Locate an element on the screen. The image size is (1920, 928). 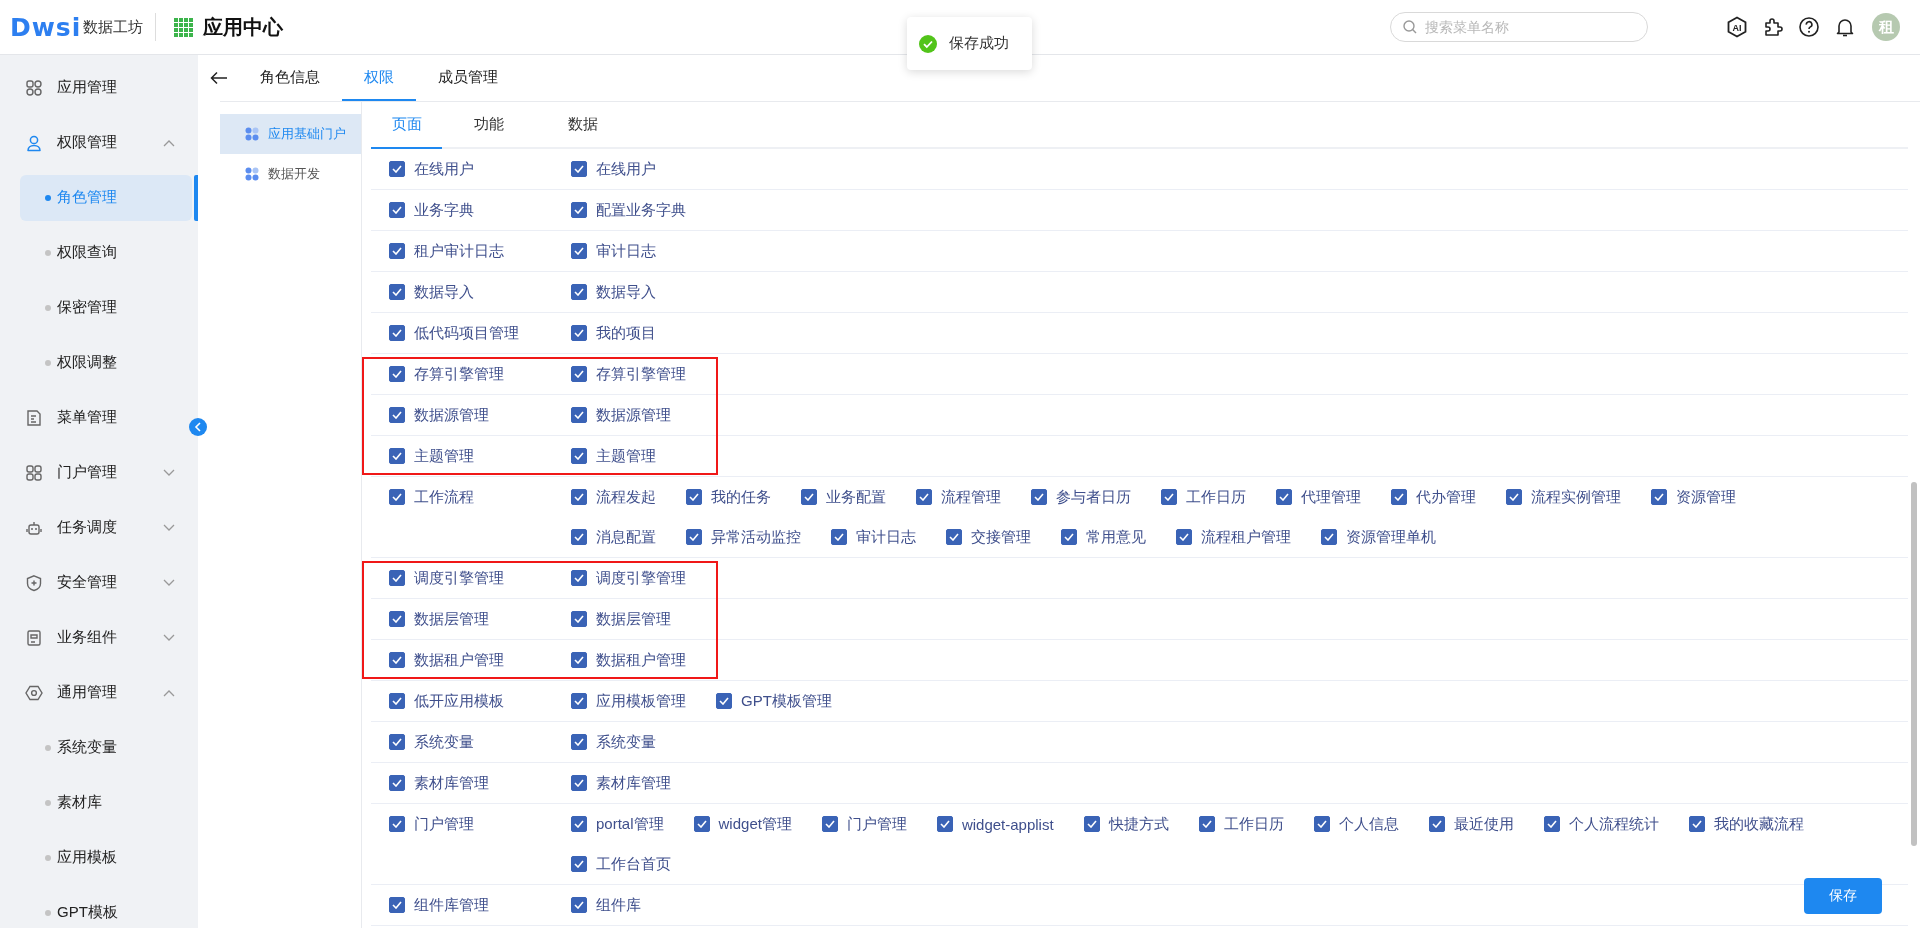
sidebar-item: 权限调整 is located at coordinates (106, 362).